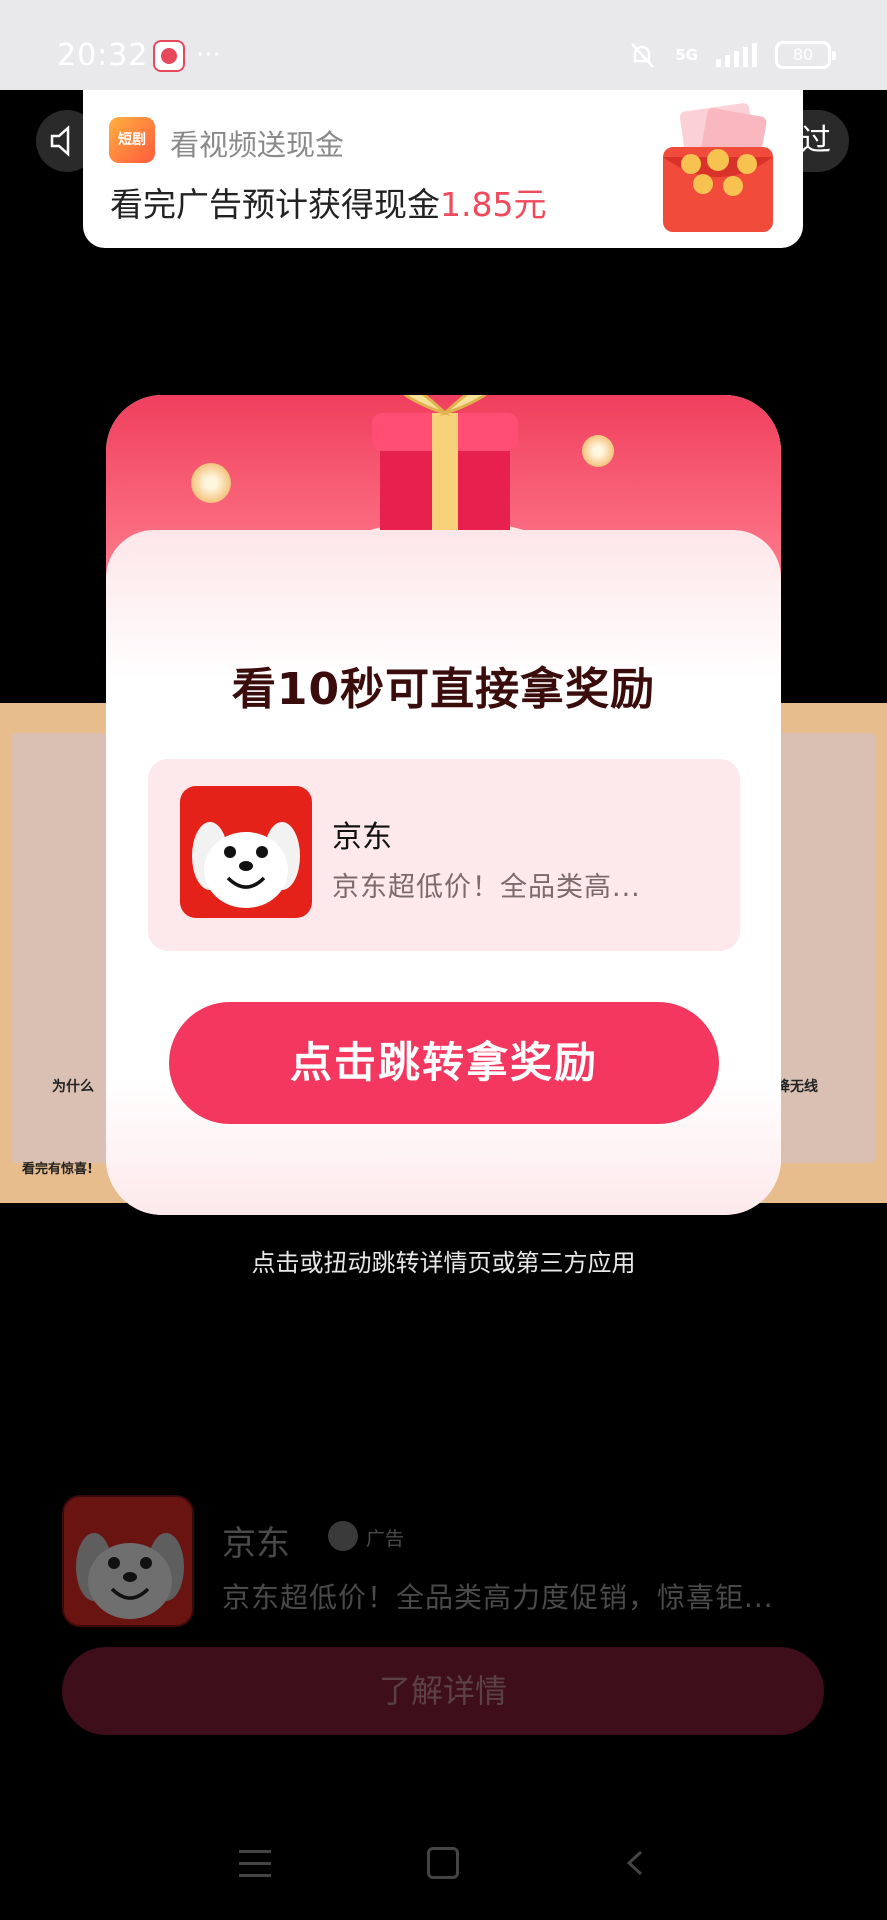 The width and height of the screenshot is (887, 1920). Describe the element at coordinates (805, 55) in the screenshot. I see `battery-icon: 80` at that location.